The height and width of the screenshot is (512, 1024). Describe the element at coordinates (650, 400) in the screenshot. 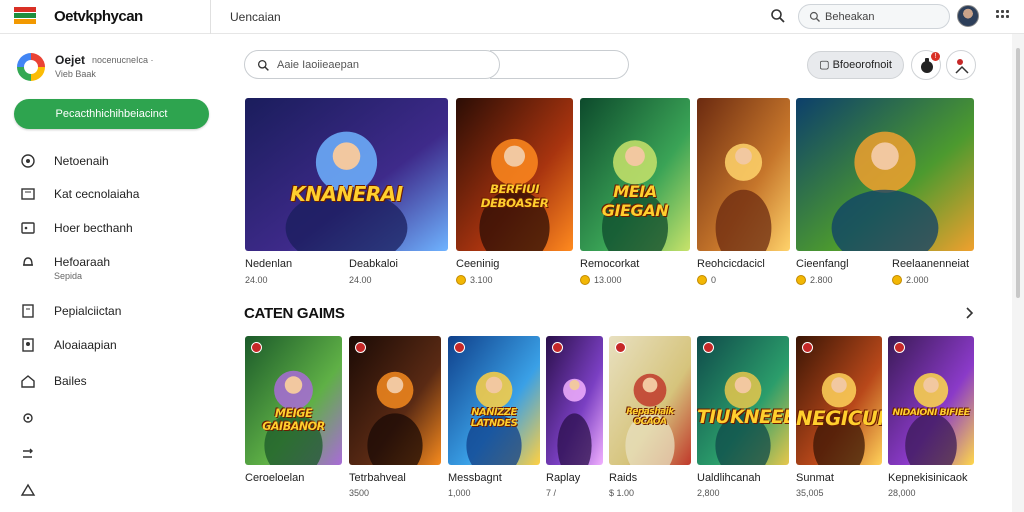

I see `game-card-image: Repashaik OCAOA` at that location.